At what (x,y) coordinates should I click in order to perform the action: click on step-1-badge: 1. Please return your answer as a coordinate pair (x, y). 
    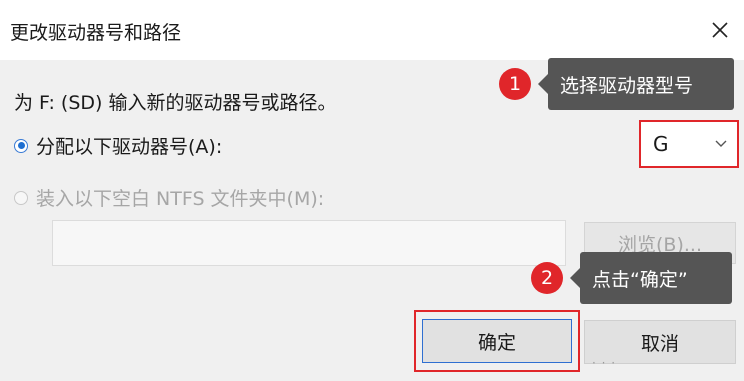
    Looking at the image, I should click on (515, 84).